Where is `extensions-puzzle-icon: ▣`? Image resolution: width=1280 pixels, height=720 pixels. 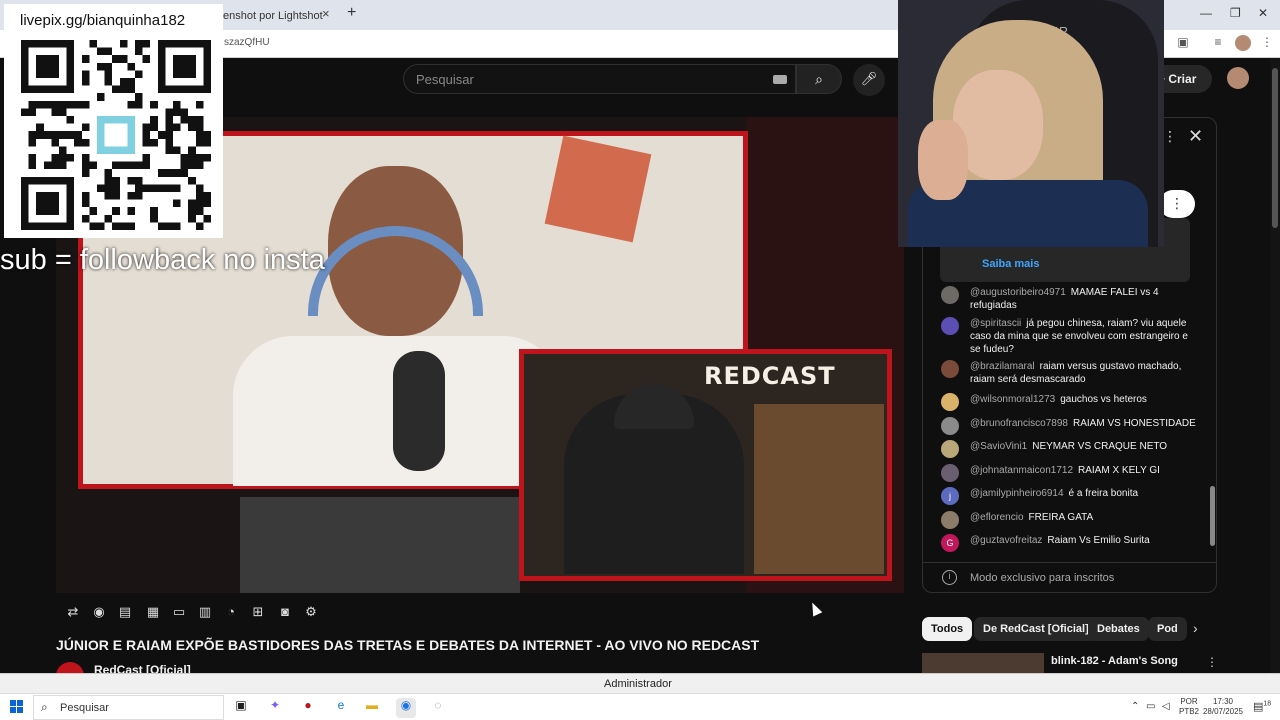 extensions-puzzle-icon: ▣ is located at coordinates (1183, 43).